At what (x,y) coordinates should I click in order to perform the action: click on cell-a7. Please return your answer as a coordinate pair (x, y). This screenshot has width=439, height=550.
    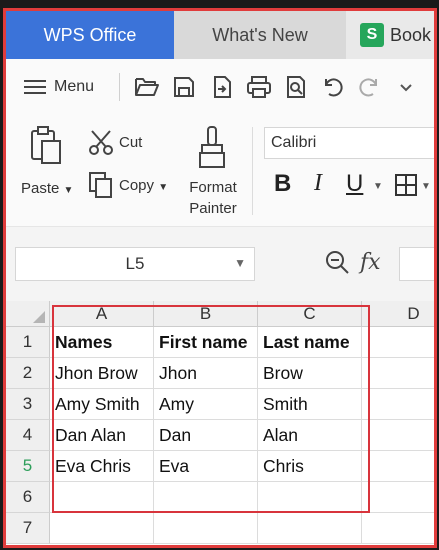
    Looking at the image, I should click on (102, 528).